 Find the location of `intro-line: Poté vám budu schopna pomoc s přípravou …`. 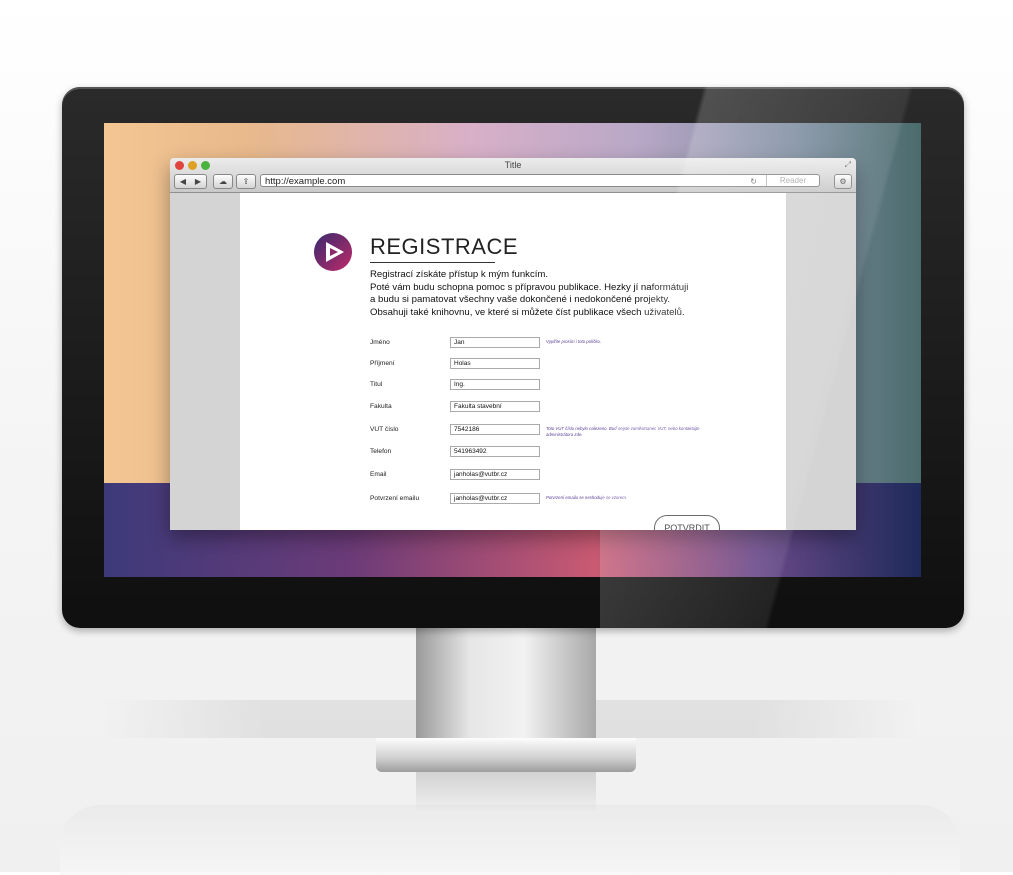

intro-line: Poté vám budu schopna pomoc s přípravou … is located at coordinates (529, 287).